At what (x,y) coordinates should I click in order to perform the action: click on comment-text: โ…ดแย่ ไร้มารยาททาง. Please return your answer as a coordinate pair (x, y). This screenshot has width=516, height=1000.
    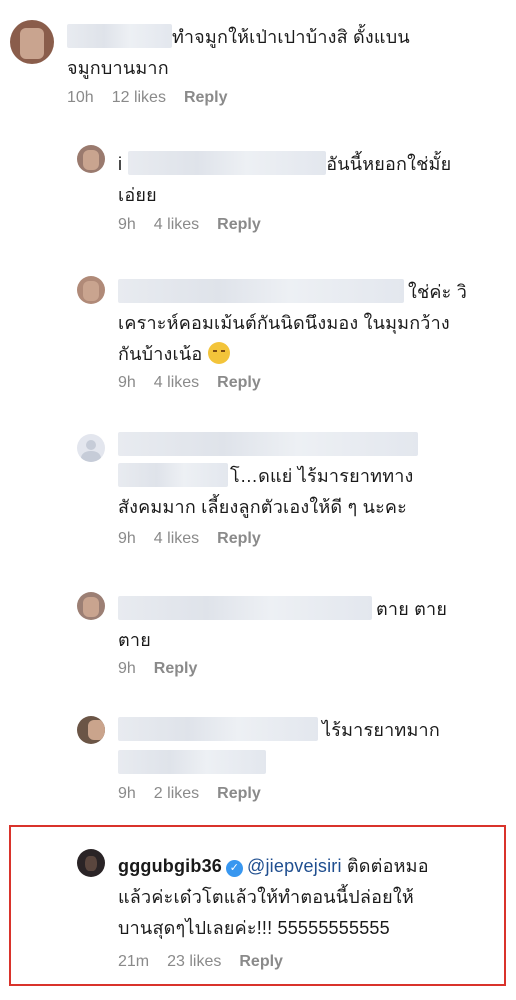
    Looking at the image, I should click on (266, 476).